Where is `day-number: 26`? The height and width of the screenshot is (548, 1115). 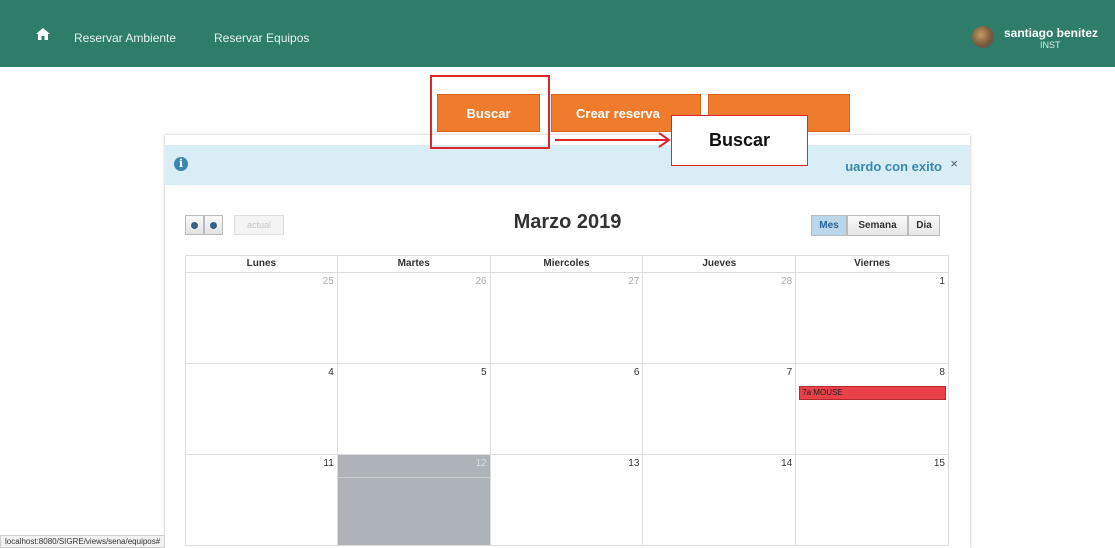 day-number: 26 is located at coordinates (481, 281).